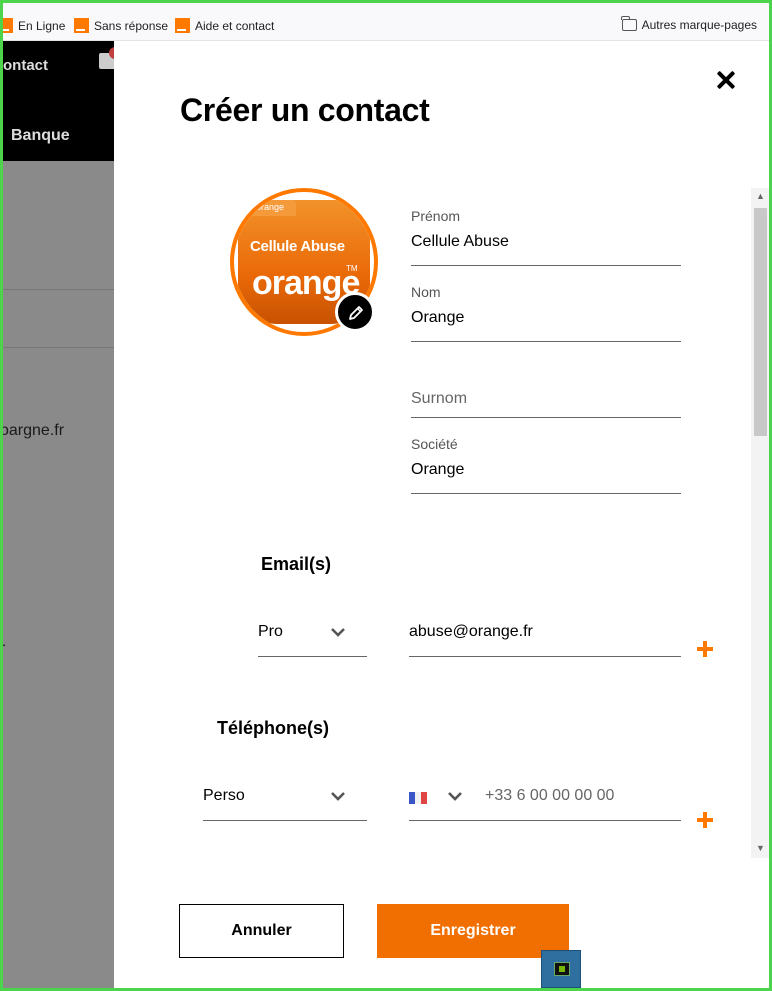  I want to click on bookmark-en-ligne: En Ligne, so click(32, 25).